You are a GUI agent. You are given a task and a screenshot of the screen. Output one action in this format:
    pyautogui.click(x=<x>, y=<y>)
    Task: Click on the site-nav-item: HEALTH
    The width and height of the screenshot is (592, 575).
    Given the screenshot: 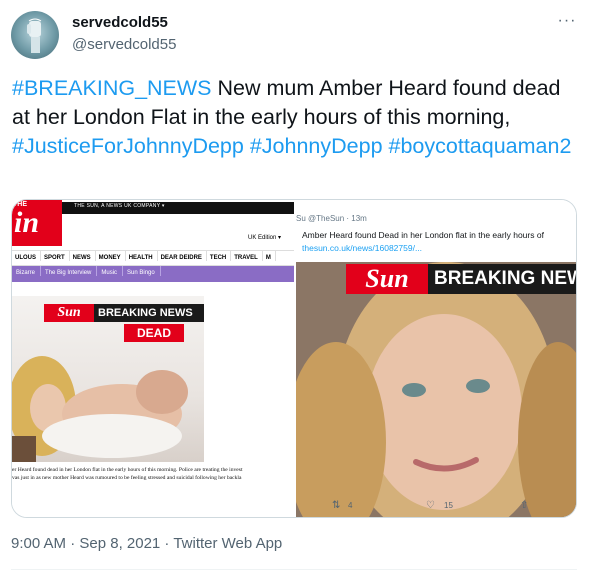 What is the action you would take?
    pyautogui.click(x=142, y=256)
    